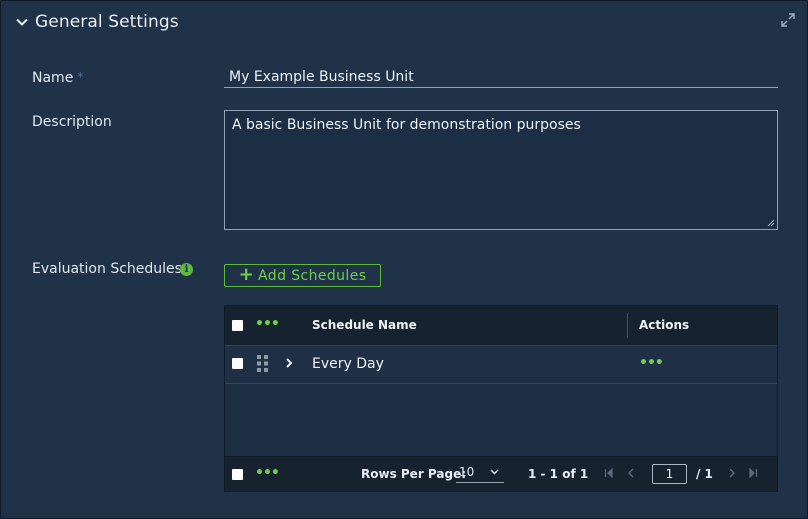  I want to click on table-row: Every Day •••, so click(501, 365).